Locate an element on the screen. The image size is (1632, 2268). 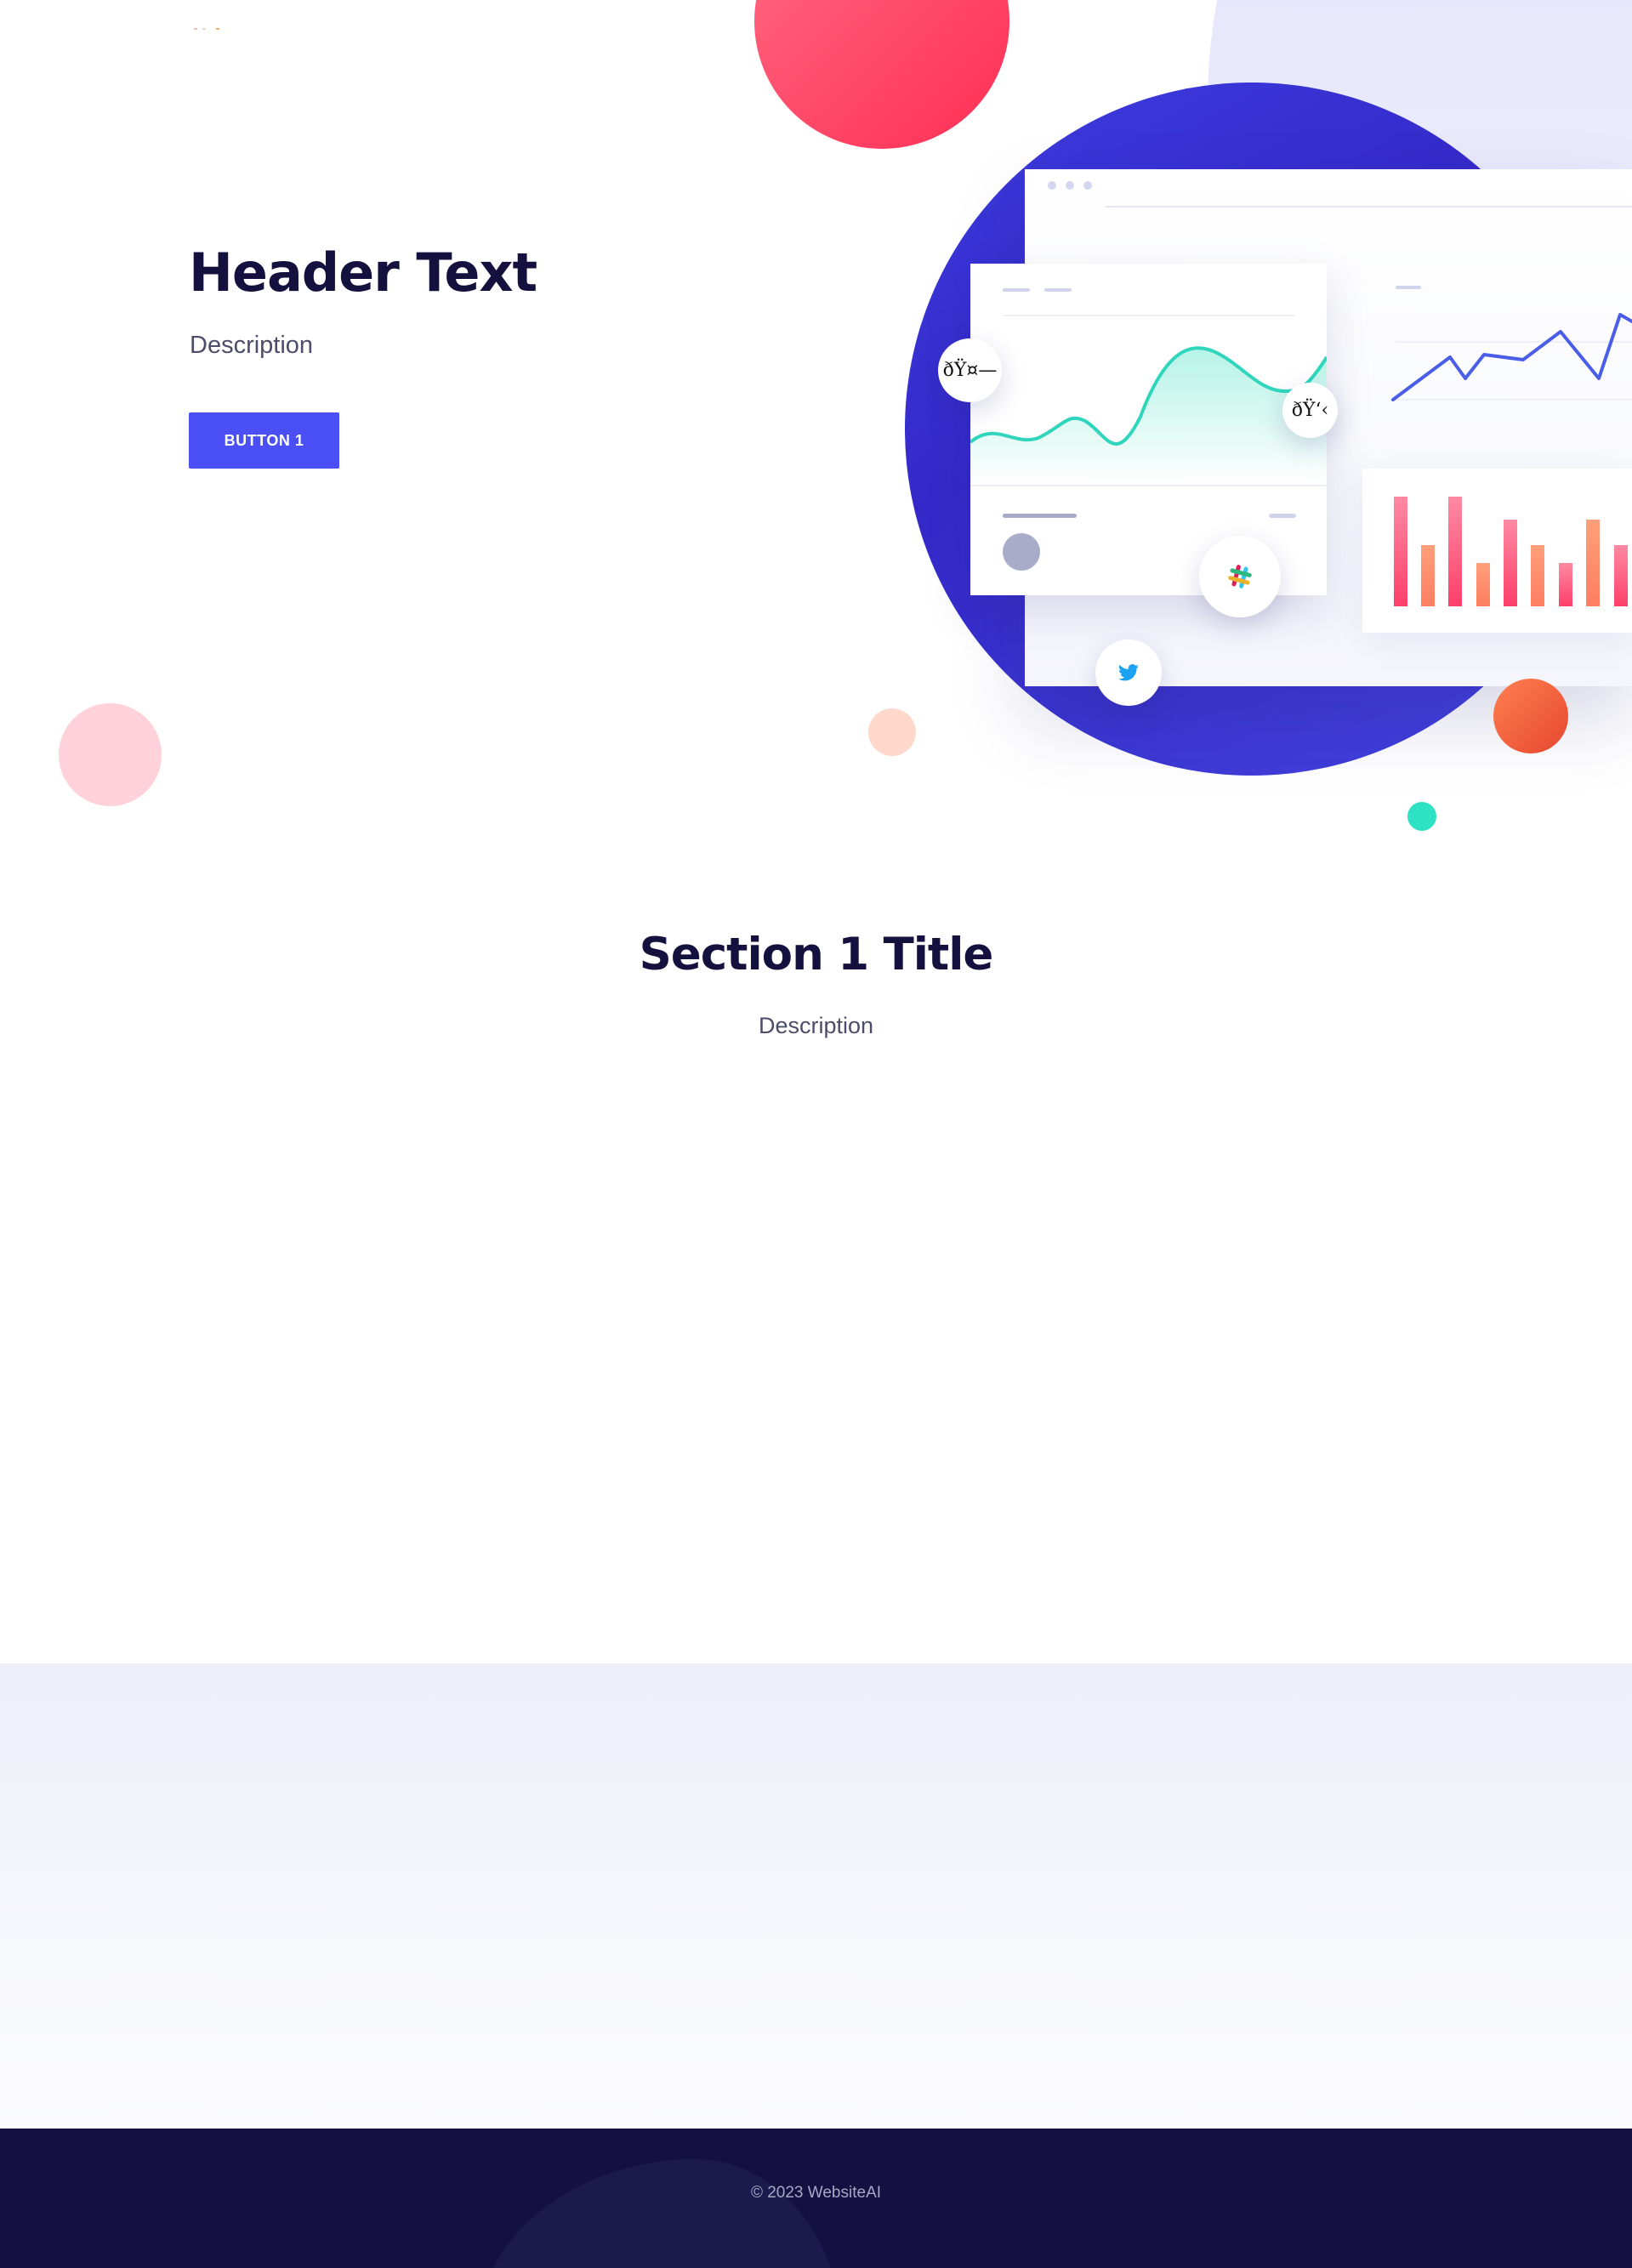
emoji-bubble-text: ðŸ‘‹ is located at coordinates (1310, 410).